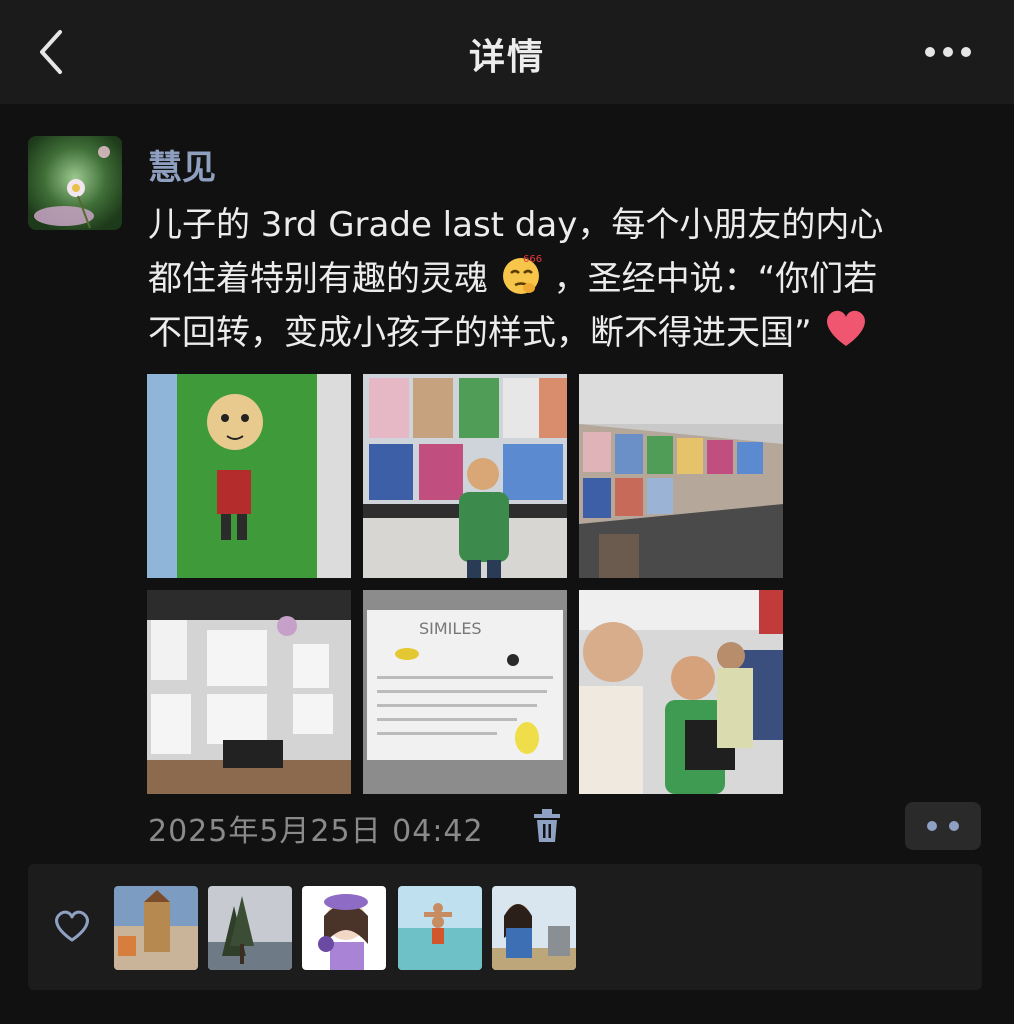 The width and height of the screenshot is (1014, 1024). I want to click on post-text-segment-2: ，圣经中说：“你们若, so click(715, 279).